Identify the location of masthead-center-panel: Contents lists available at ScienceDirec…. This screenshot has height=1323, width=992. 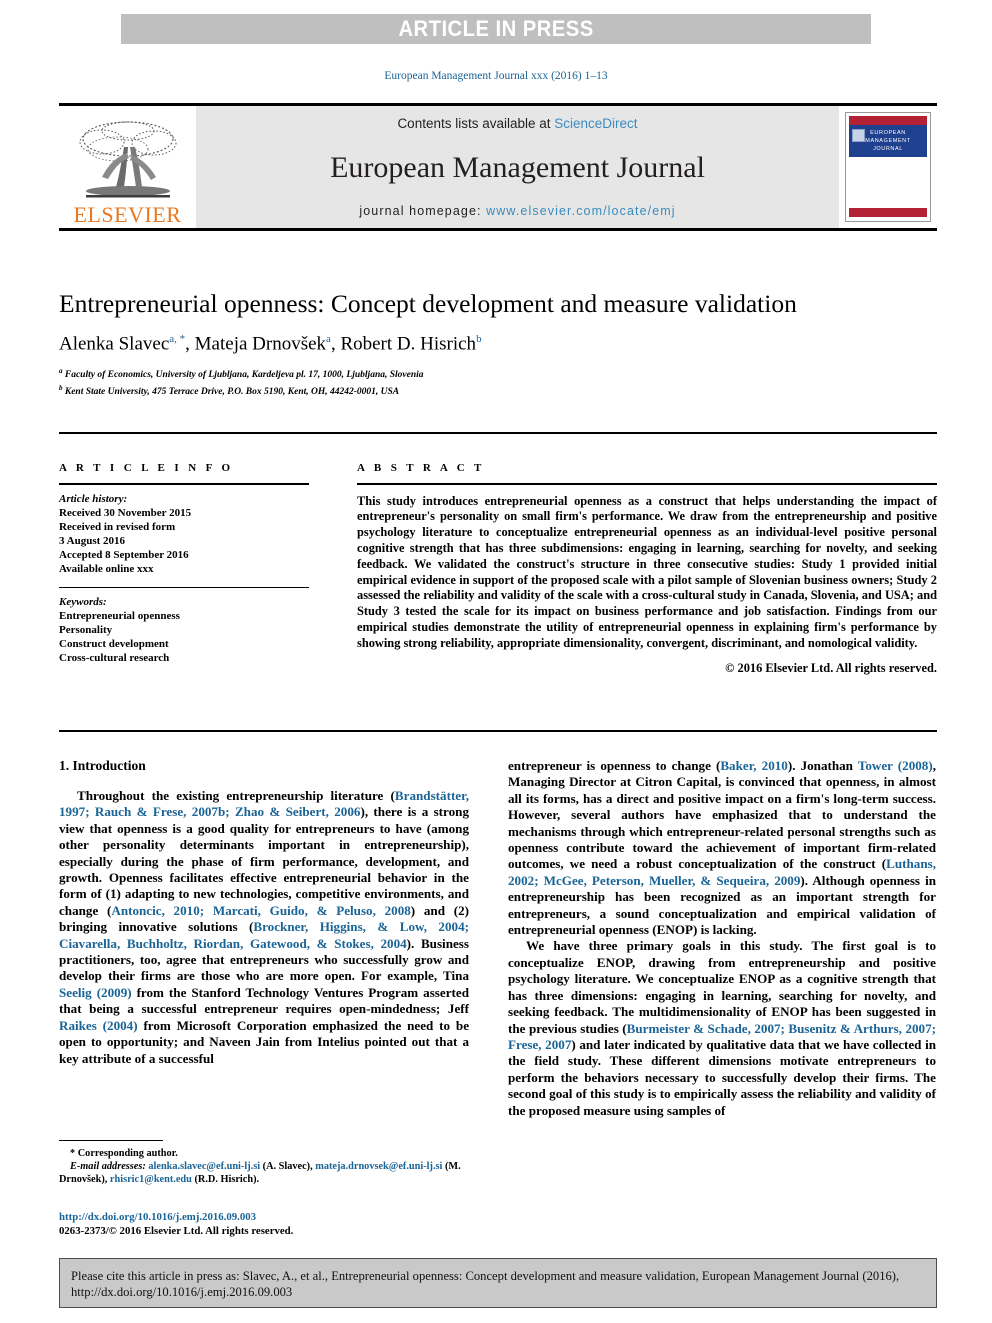
(517, 167).